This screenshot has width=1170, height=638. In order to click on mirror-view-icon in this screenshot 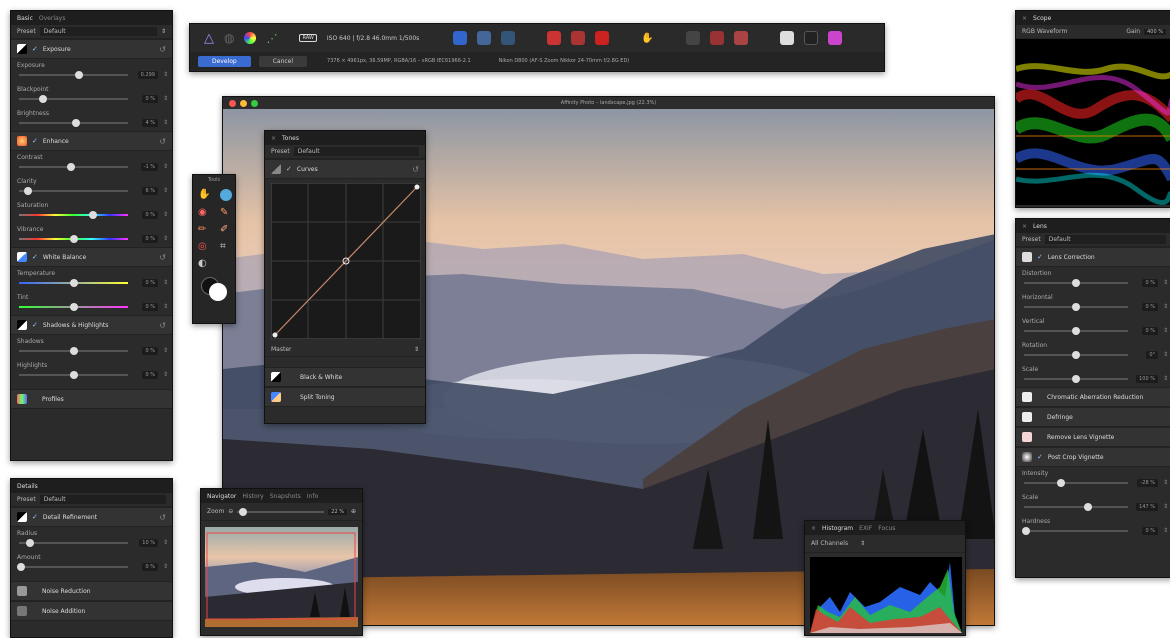, I will do `click(508, 38)`.